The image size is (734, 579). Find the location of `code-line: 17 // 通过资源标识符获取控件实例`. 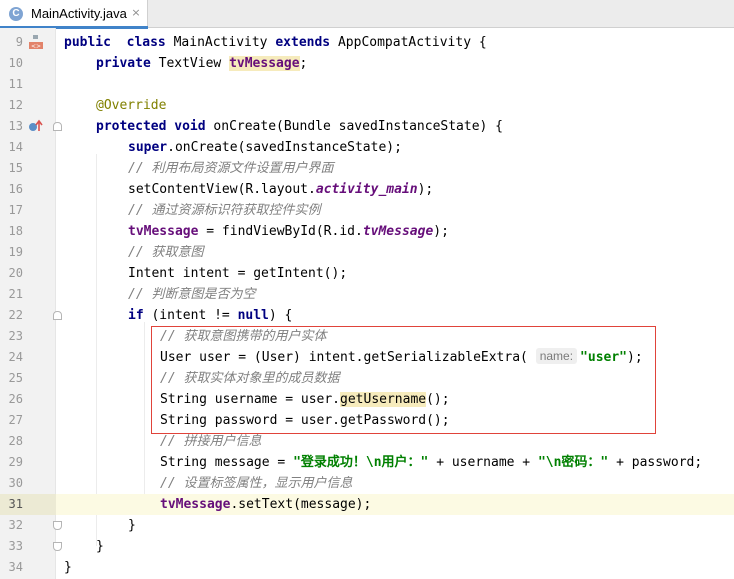

code-line: 17 // 通过资源标识符获取控件实例 is located at coordinates (367, 210).